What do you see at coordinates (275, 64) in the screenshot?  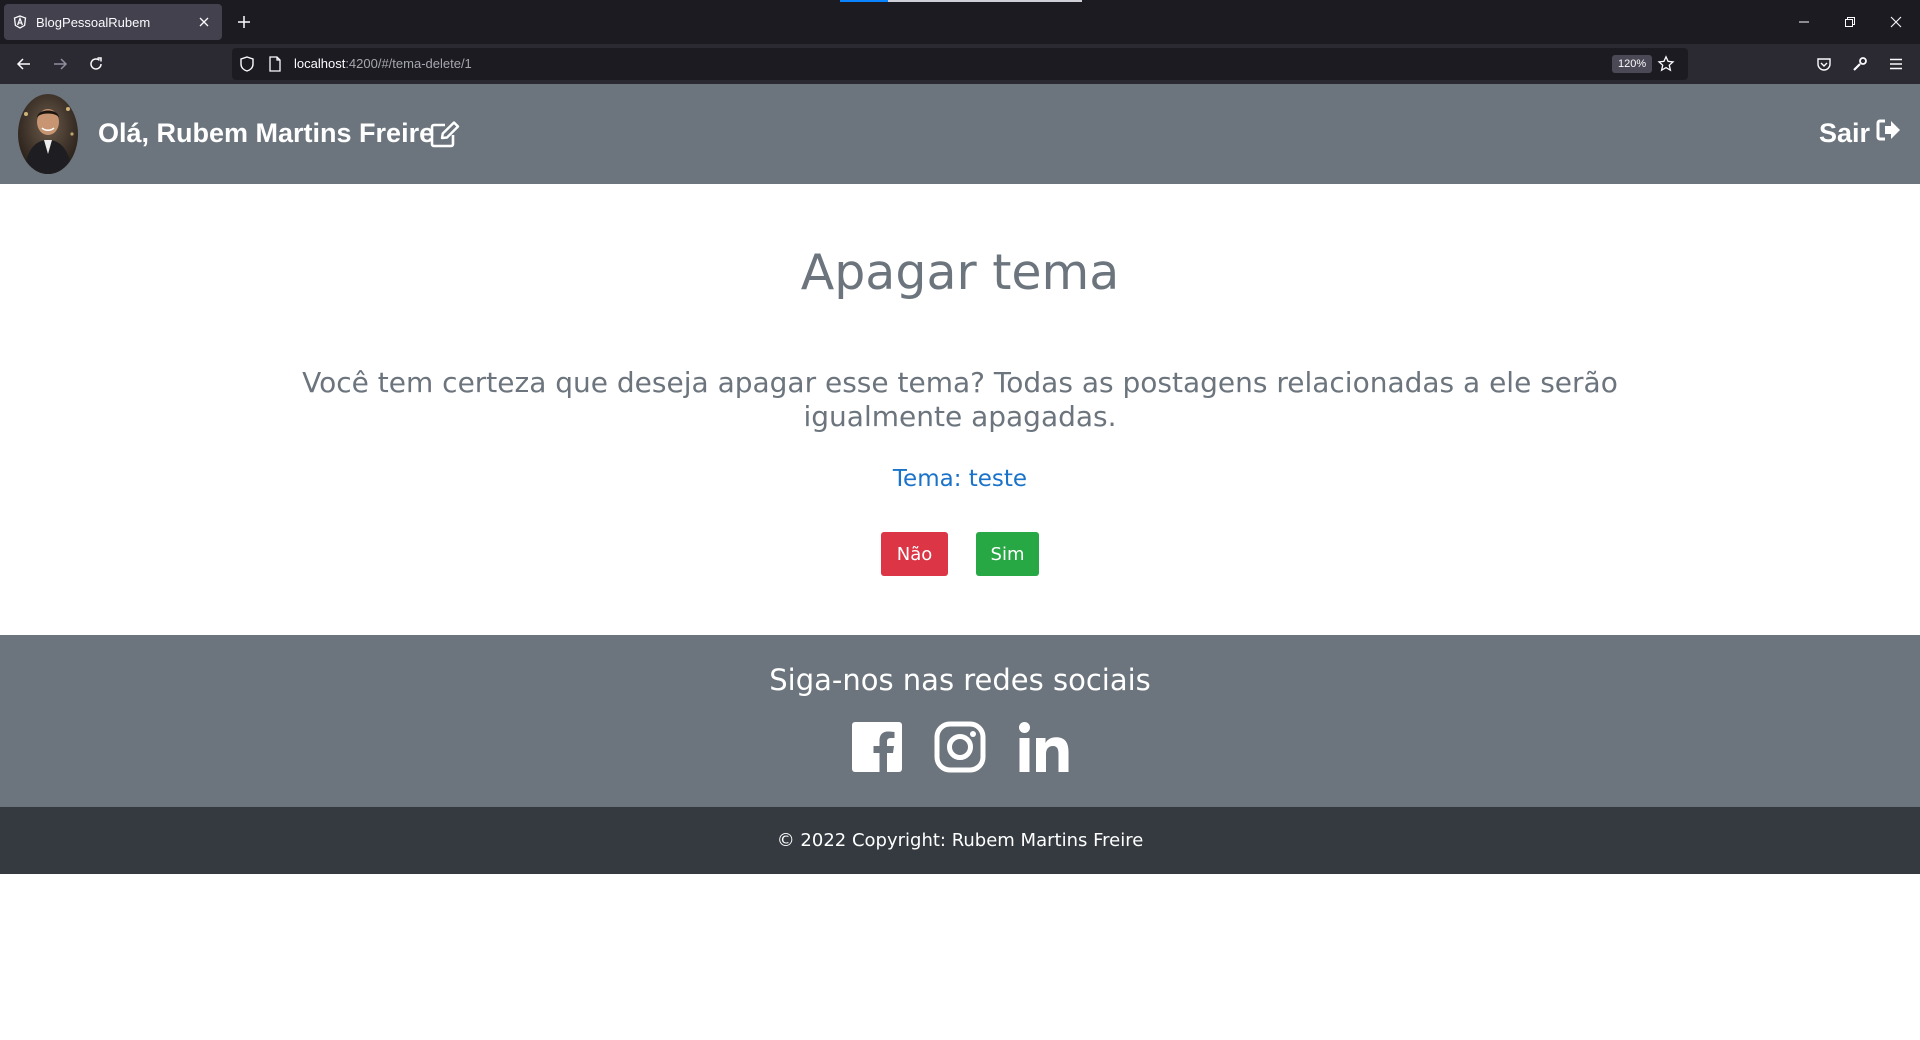 I see `page-icon` at bounding box center [275, 64].